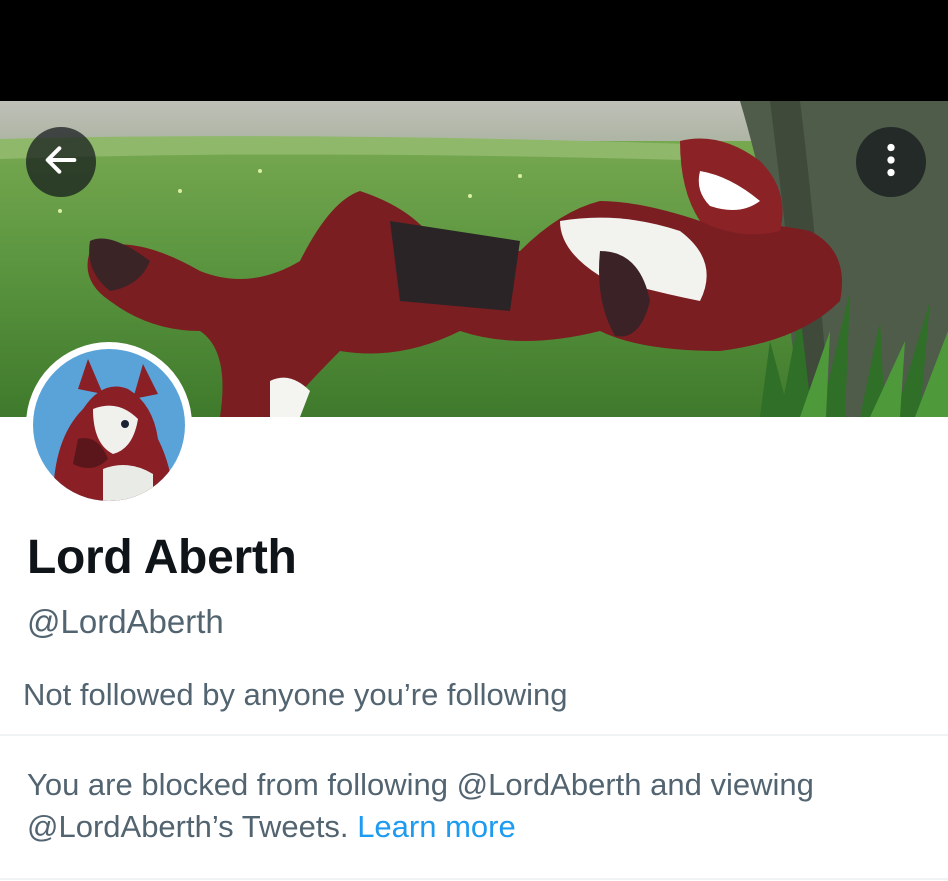  Describe the element at coordinates (474, 50) in the screenshot. I see `status-bar` at that location.